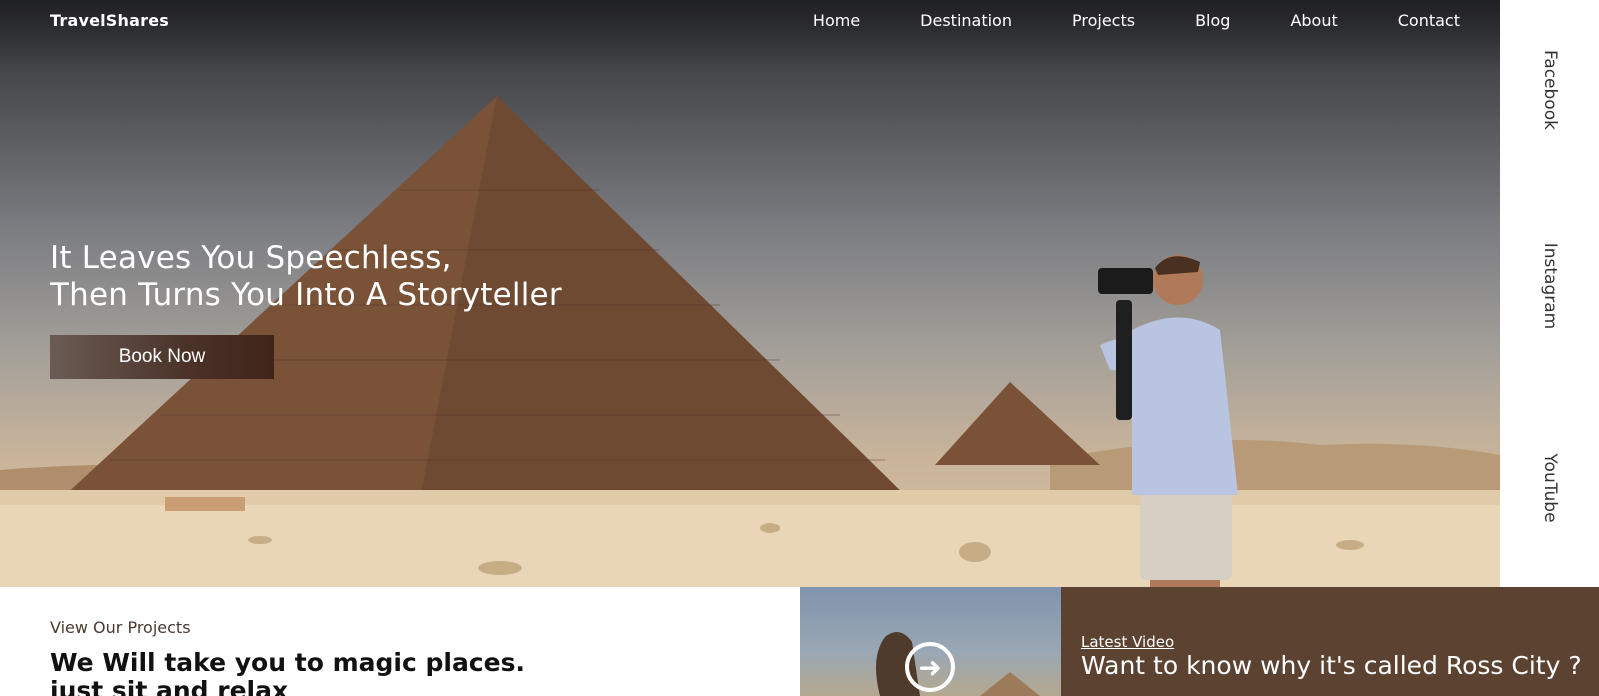 This screenshot has height=696, width=1599. I want to click on hero-headline-line1: It Leaves You Speechless,, so click(251, 258).